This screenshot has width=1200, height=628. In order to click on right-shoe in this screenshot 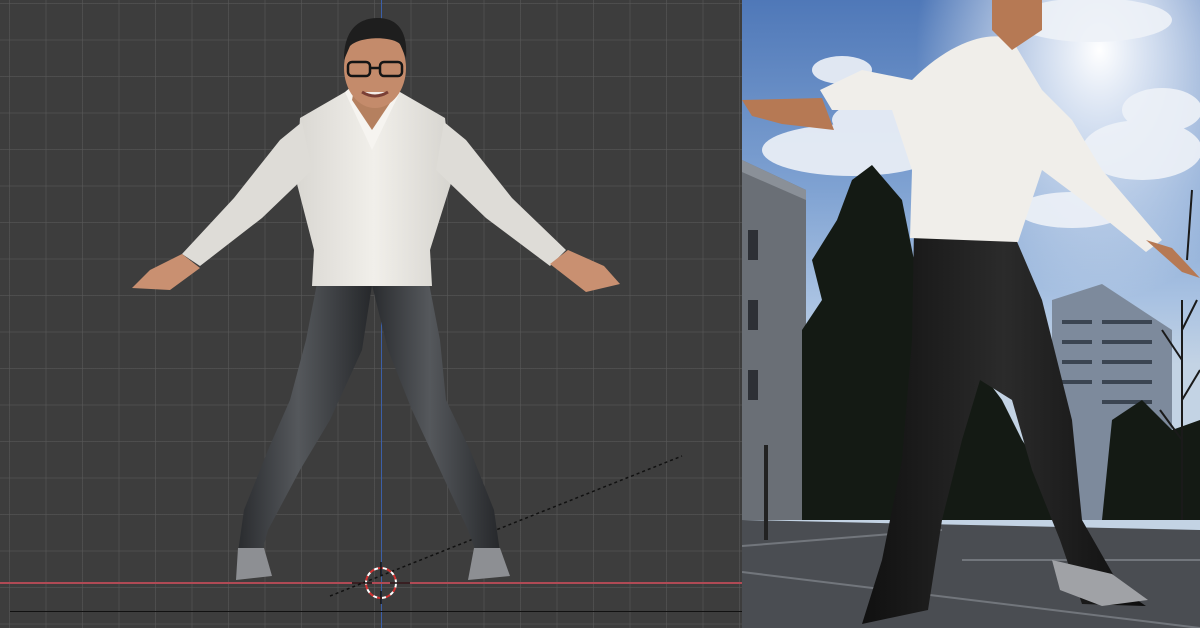, I will do `click(489, 564)`.